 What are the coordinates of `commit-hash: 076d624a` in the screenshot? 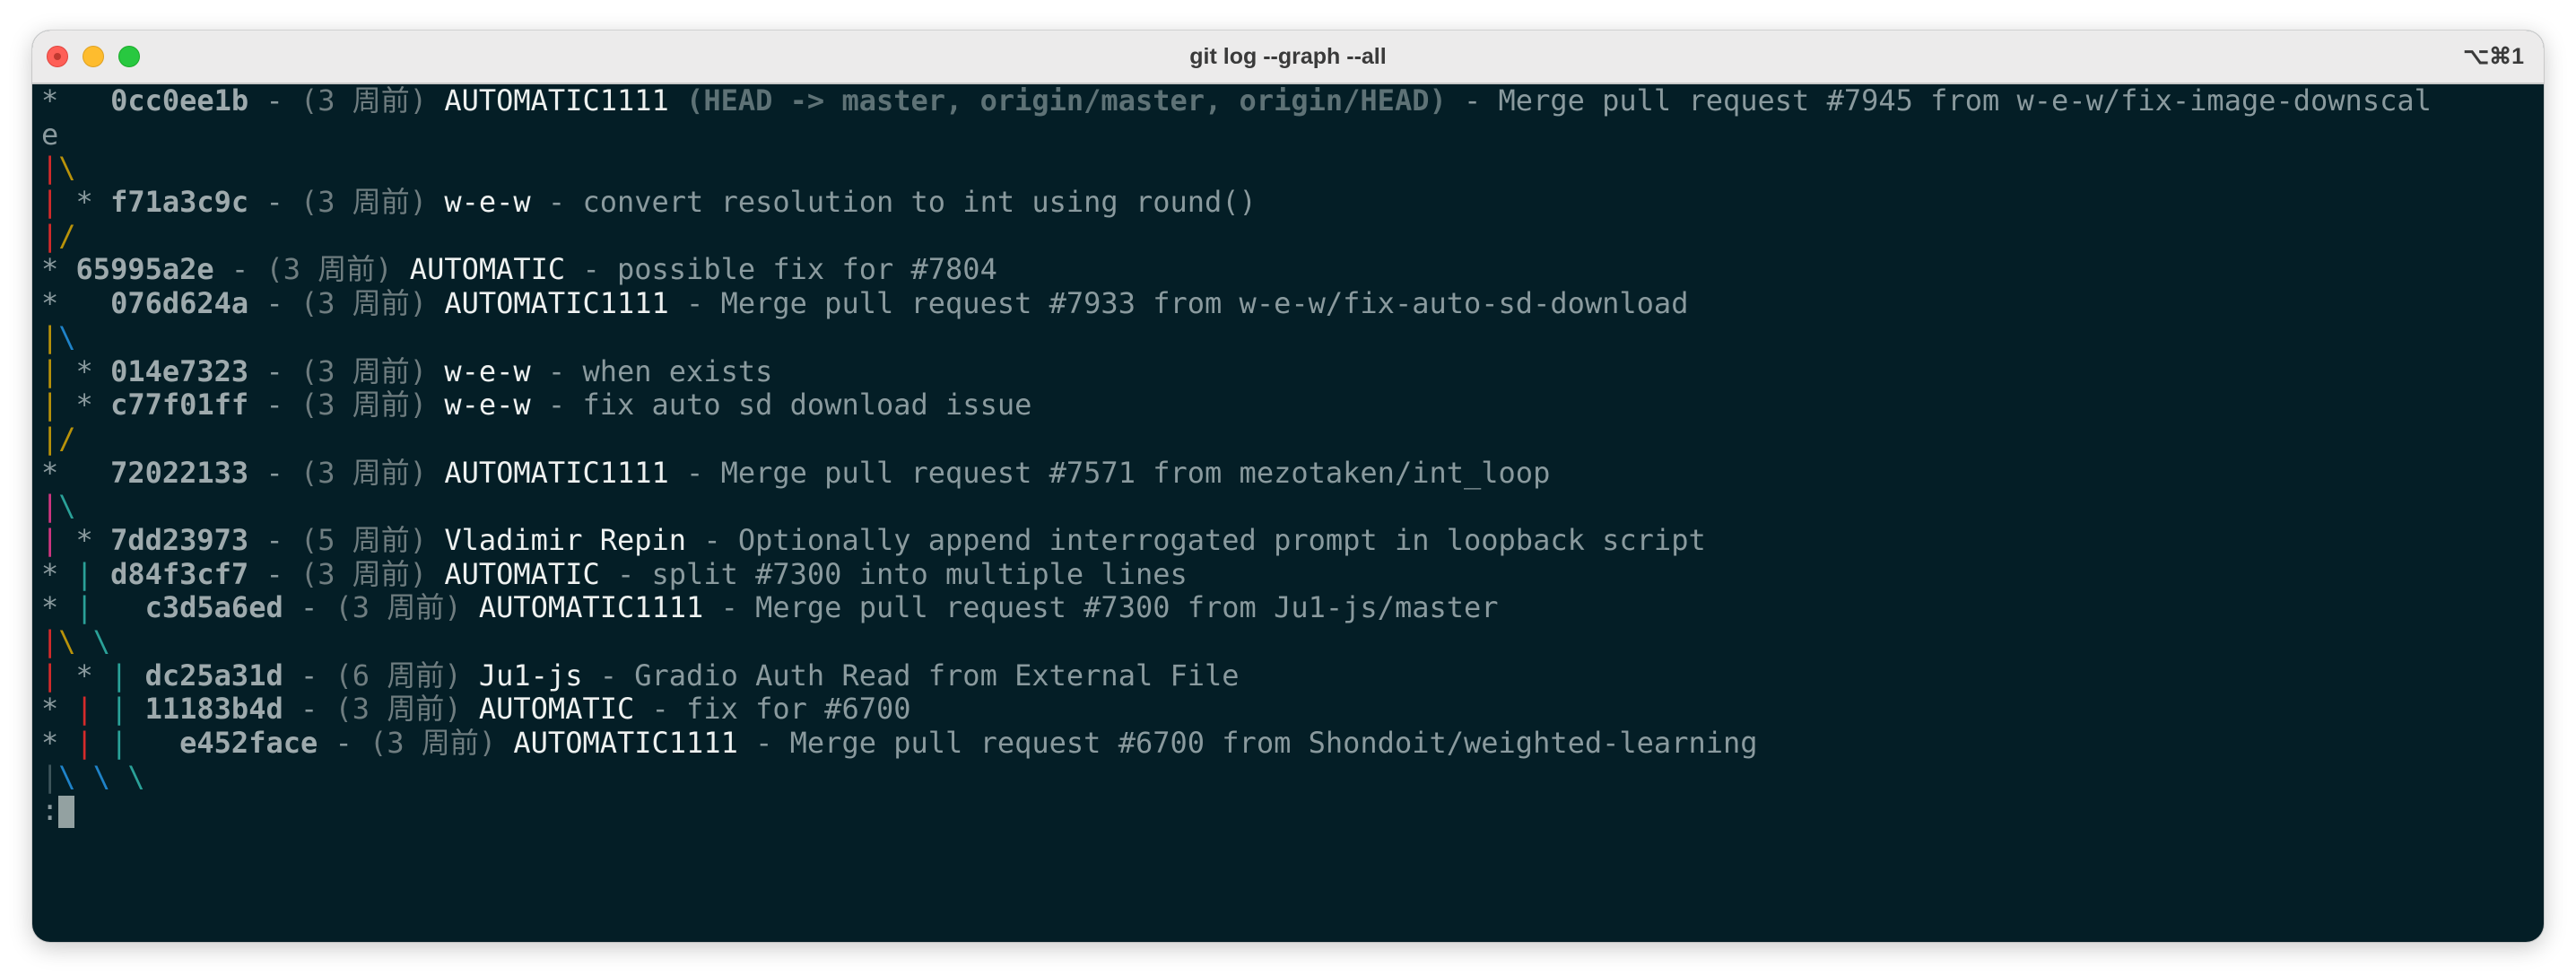 It's located at (179, 304).